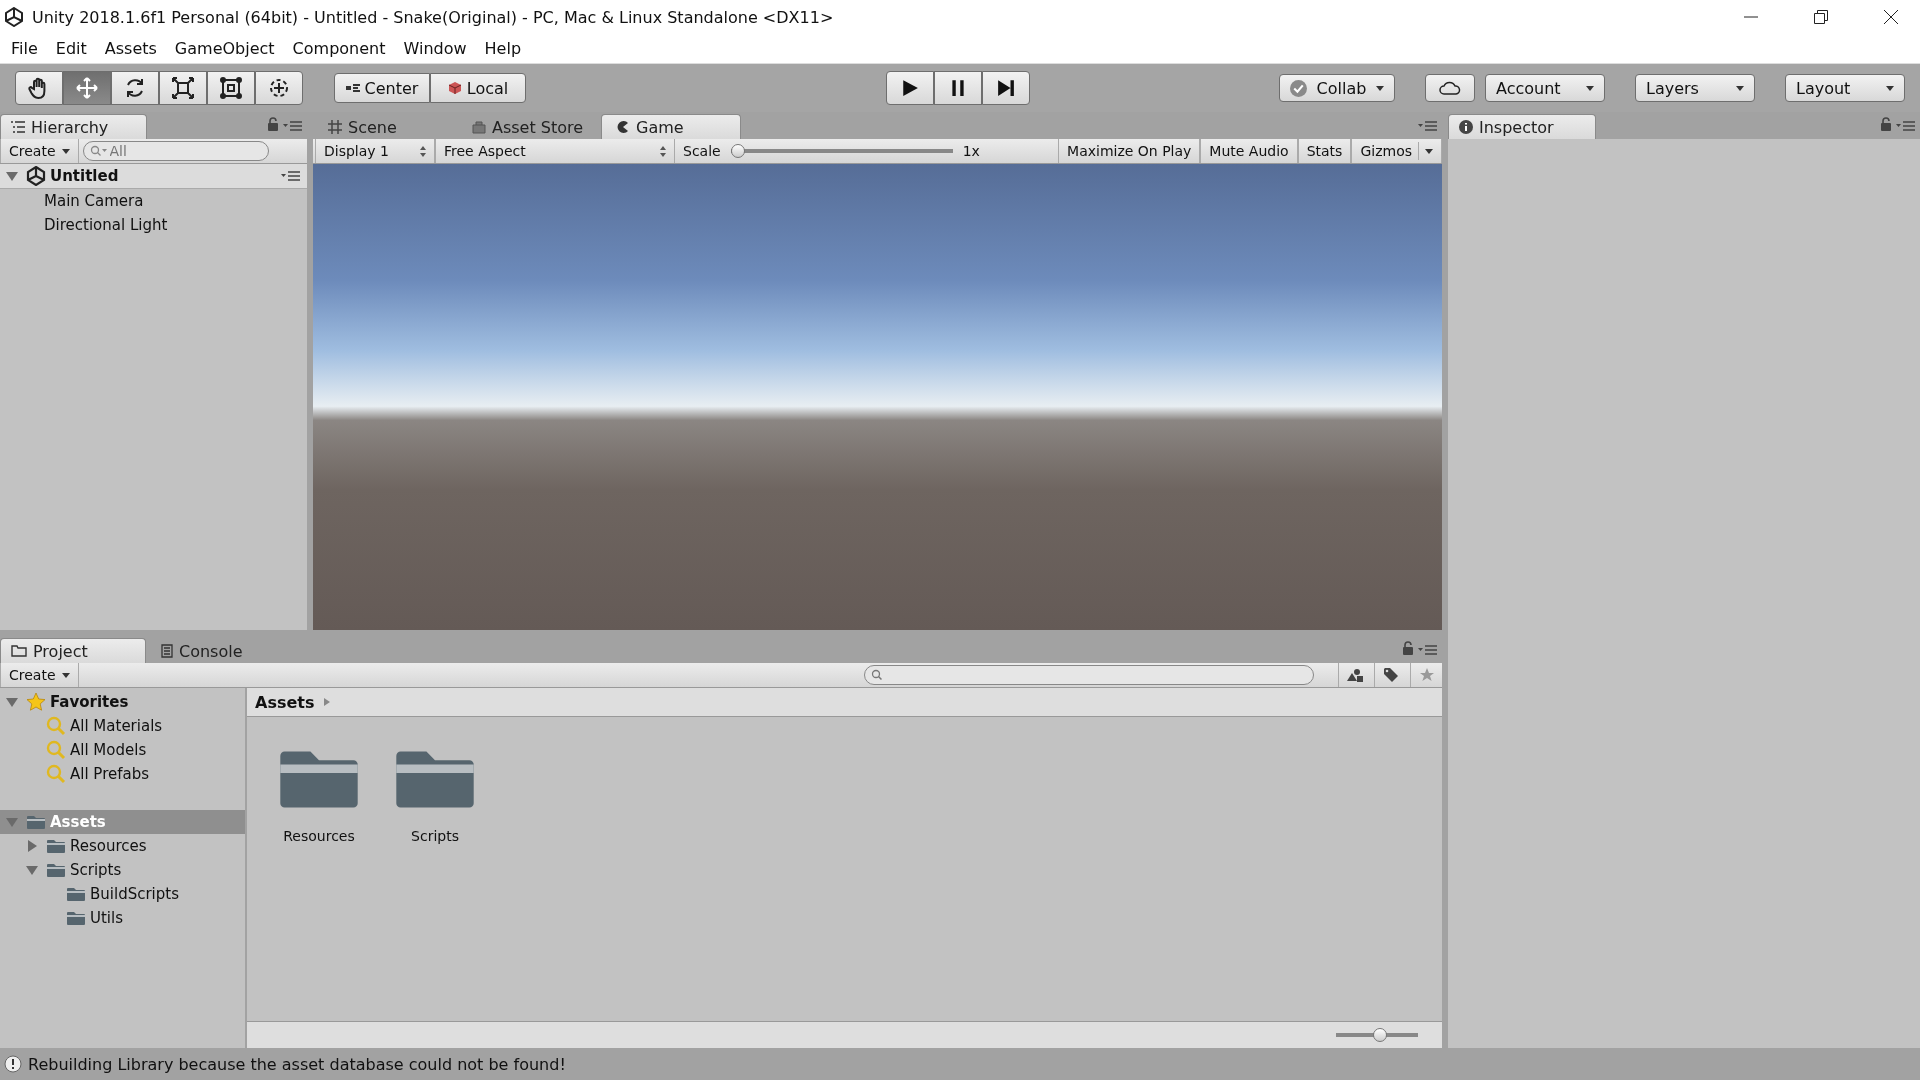 Image resolution: width=1920 pixels, height=1080 pixels. Describe the element at coordinates (1390, 675) in the screenshot. I see `tag-icon` at that location.